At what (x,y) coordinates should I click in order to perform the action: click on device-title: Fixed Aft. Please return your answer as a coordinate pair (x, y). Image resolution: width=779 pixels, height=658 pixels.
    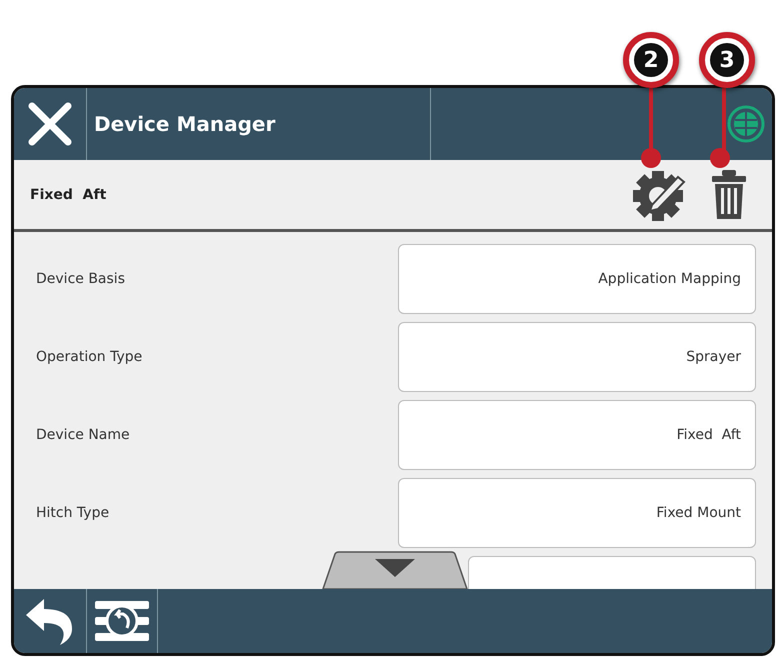
    Looking at the image, I should click on (69, 194).